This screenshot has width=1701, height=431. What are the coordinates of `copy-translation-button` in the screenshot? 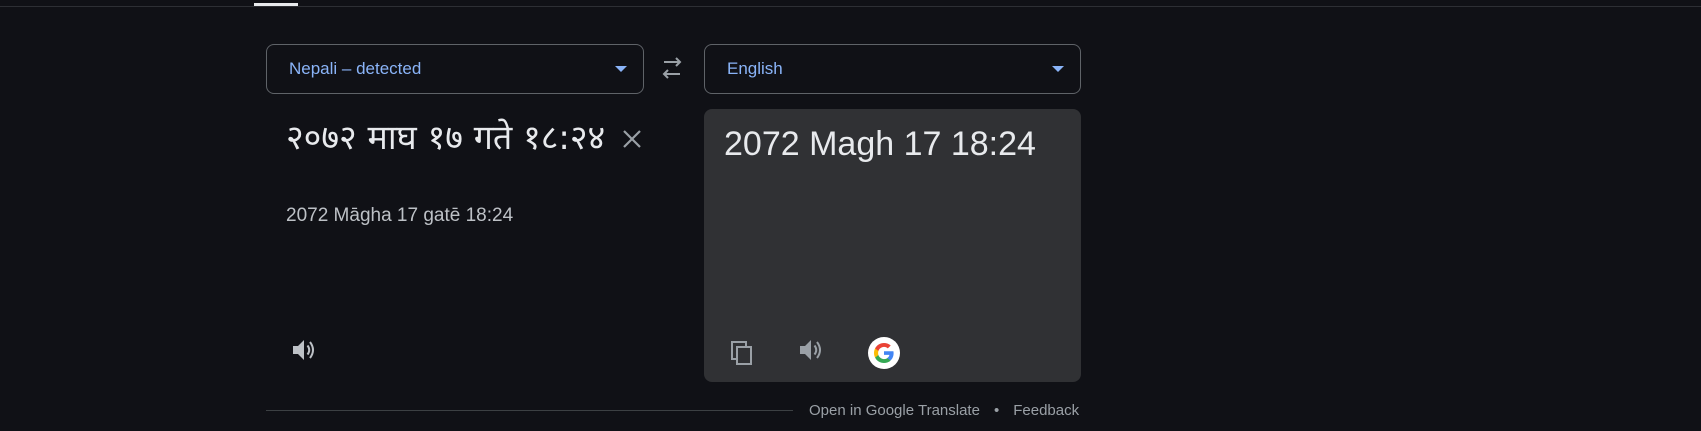 It's located at (742, 353).